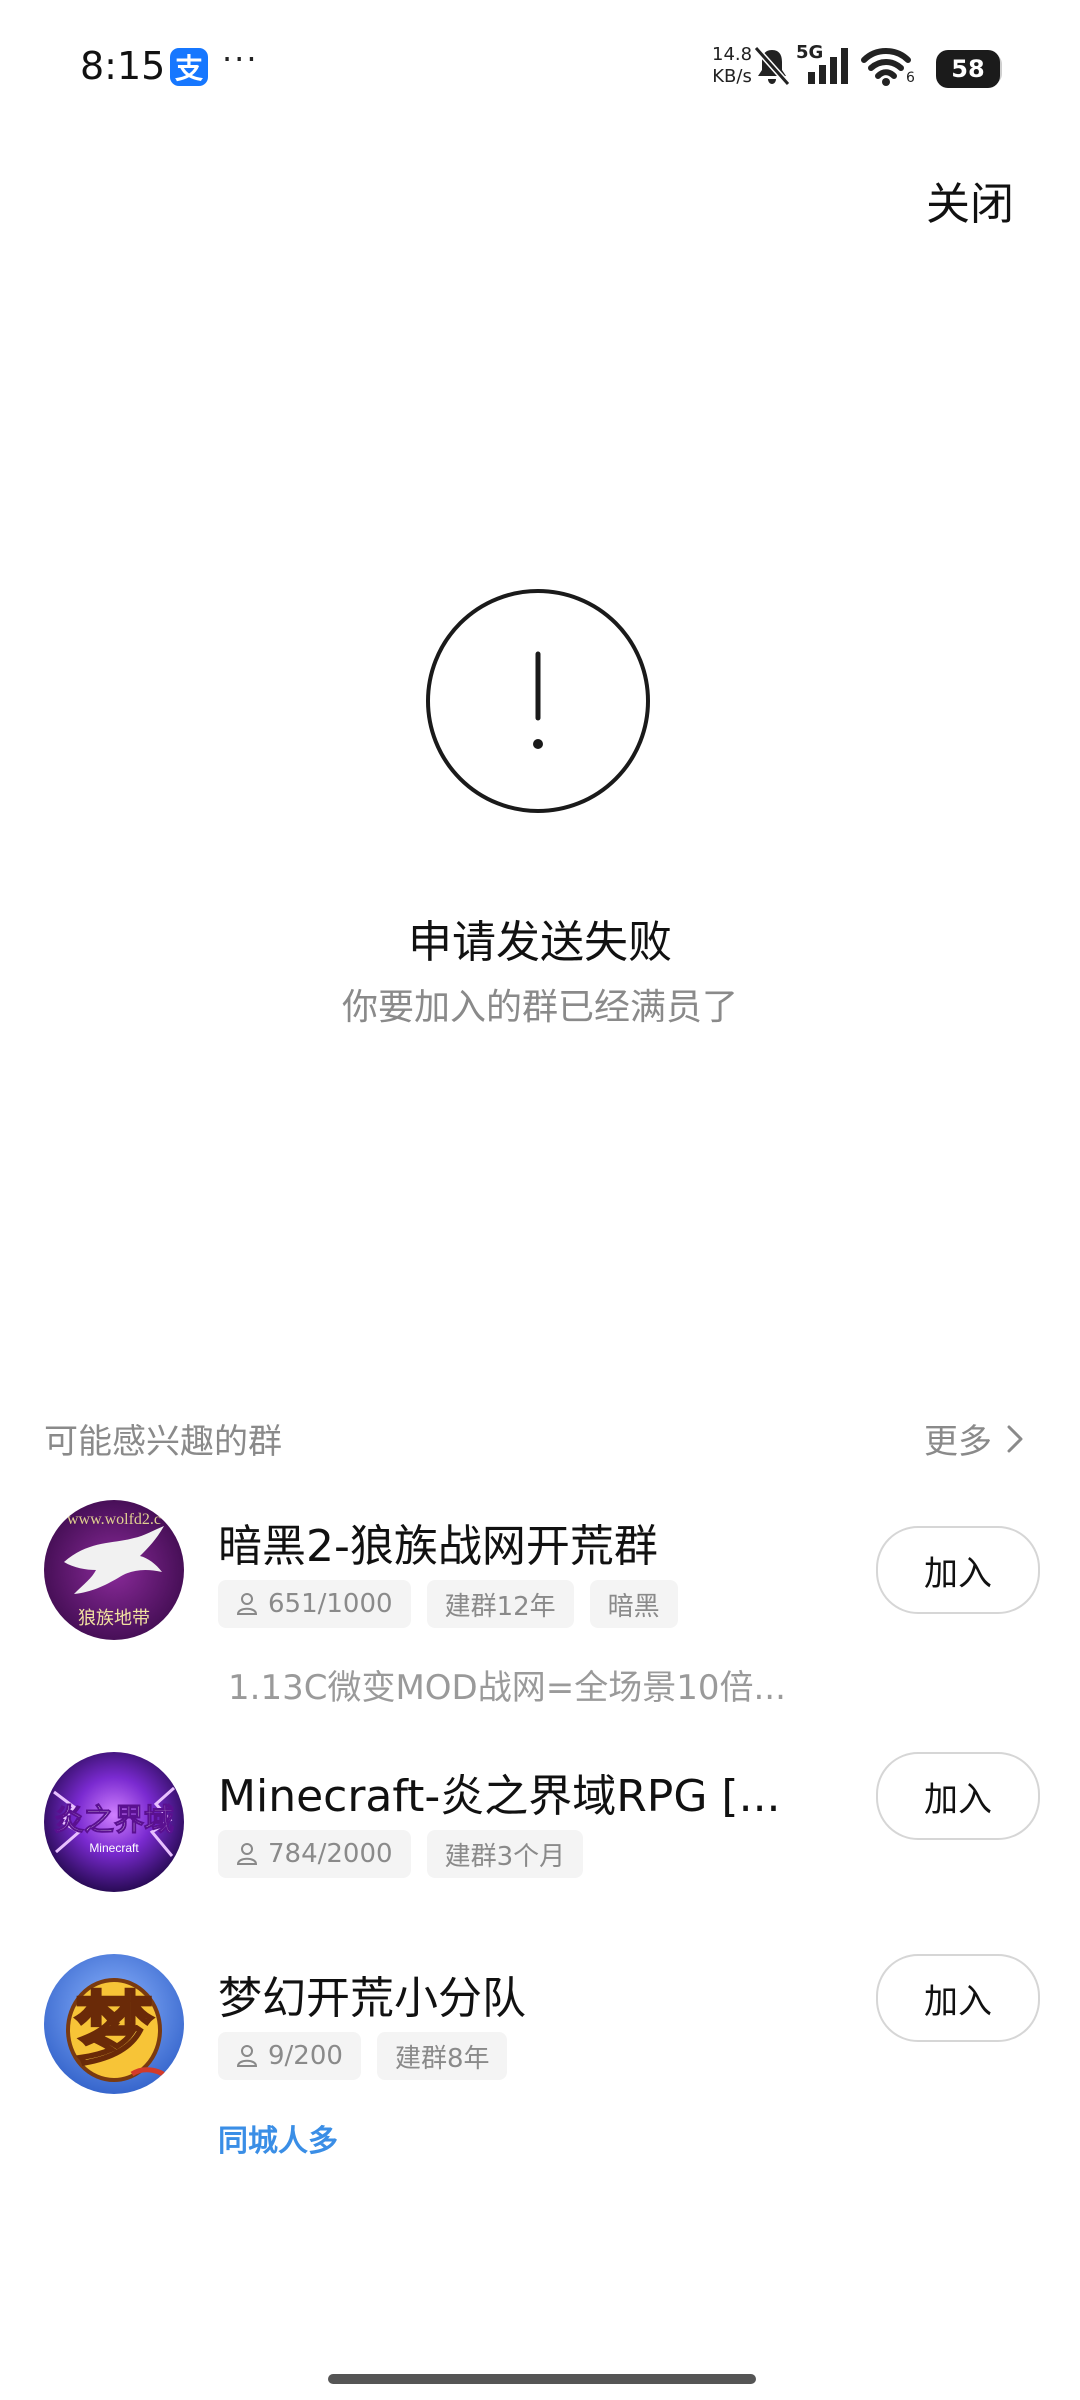 The image size is (1080, 2400). Describe the element at coordinates (542, 2379) in the screenshot. I see `home-indicator` at that location.